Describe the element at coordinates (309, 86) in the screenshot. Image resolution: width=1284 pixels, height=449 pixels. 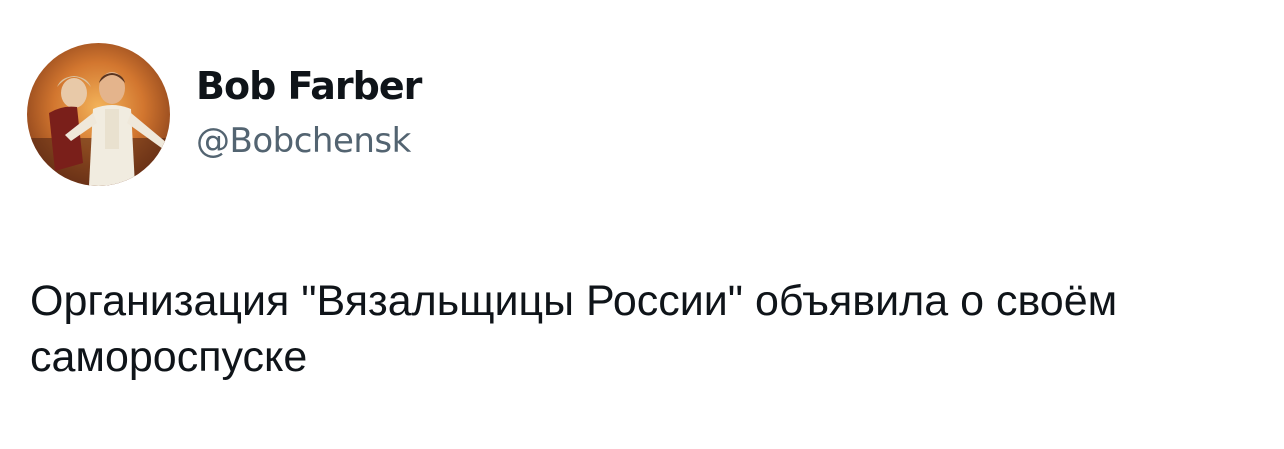
I see `display-name: Bob Farber` at that location.